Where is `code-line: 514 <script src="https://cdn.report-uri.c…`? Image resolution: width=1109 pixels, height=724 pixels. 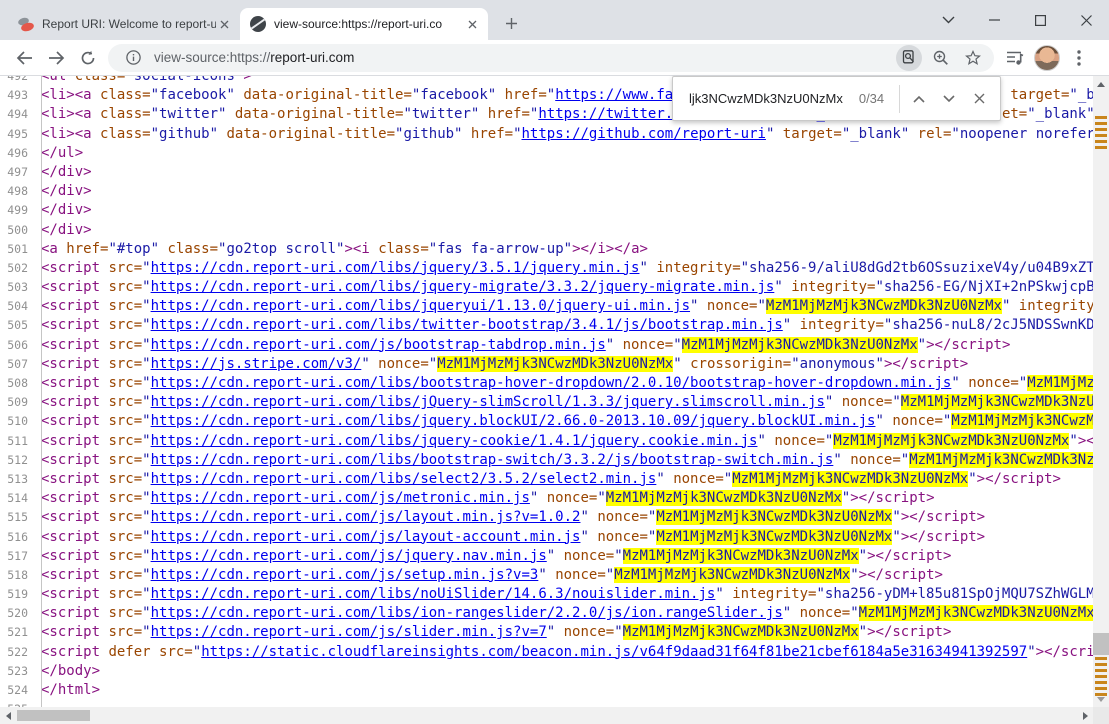 code-line: 514 <script src="https://cdn.report-uri.c… is located at coordinates (546, 498).